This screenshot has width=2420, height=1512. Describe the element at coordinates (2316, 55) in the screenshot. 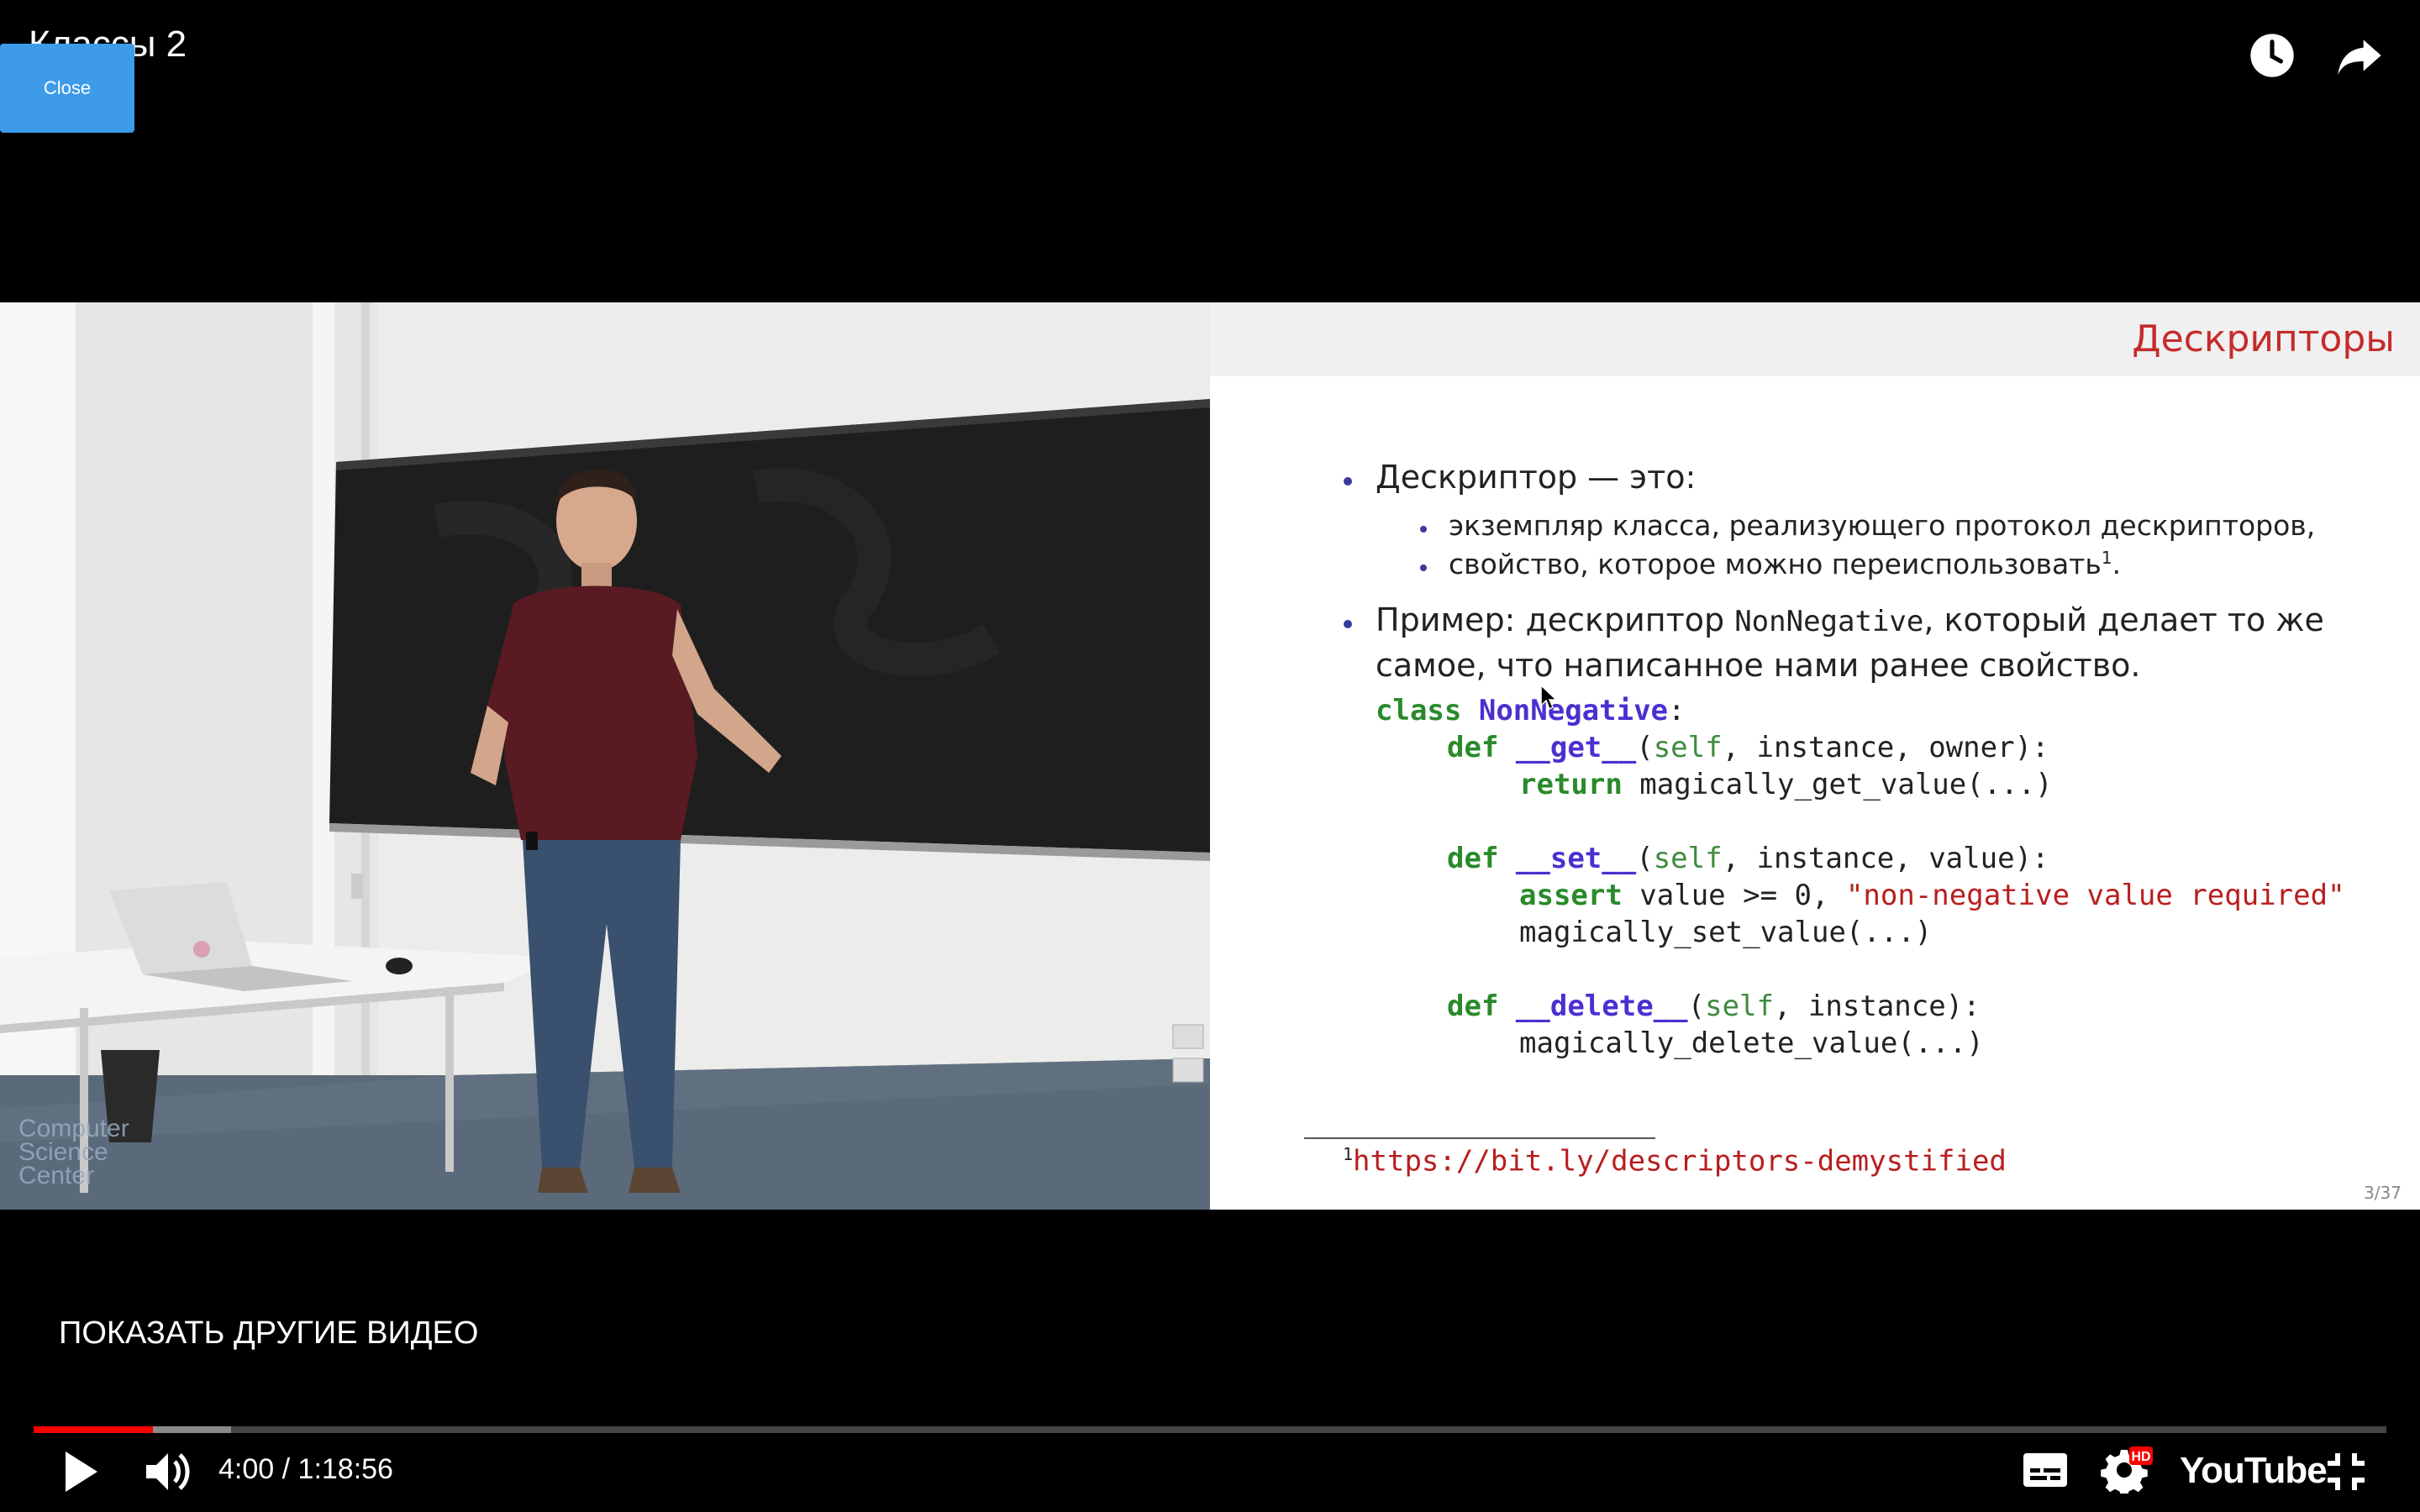

I see `top-actions` at that location.